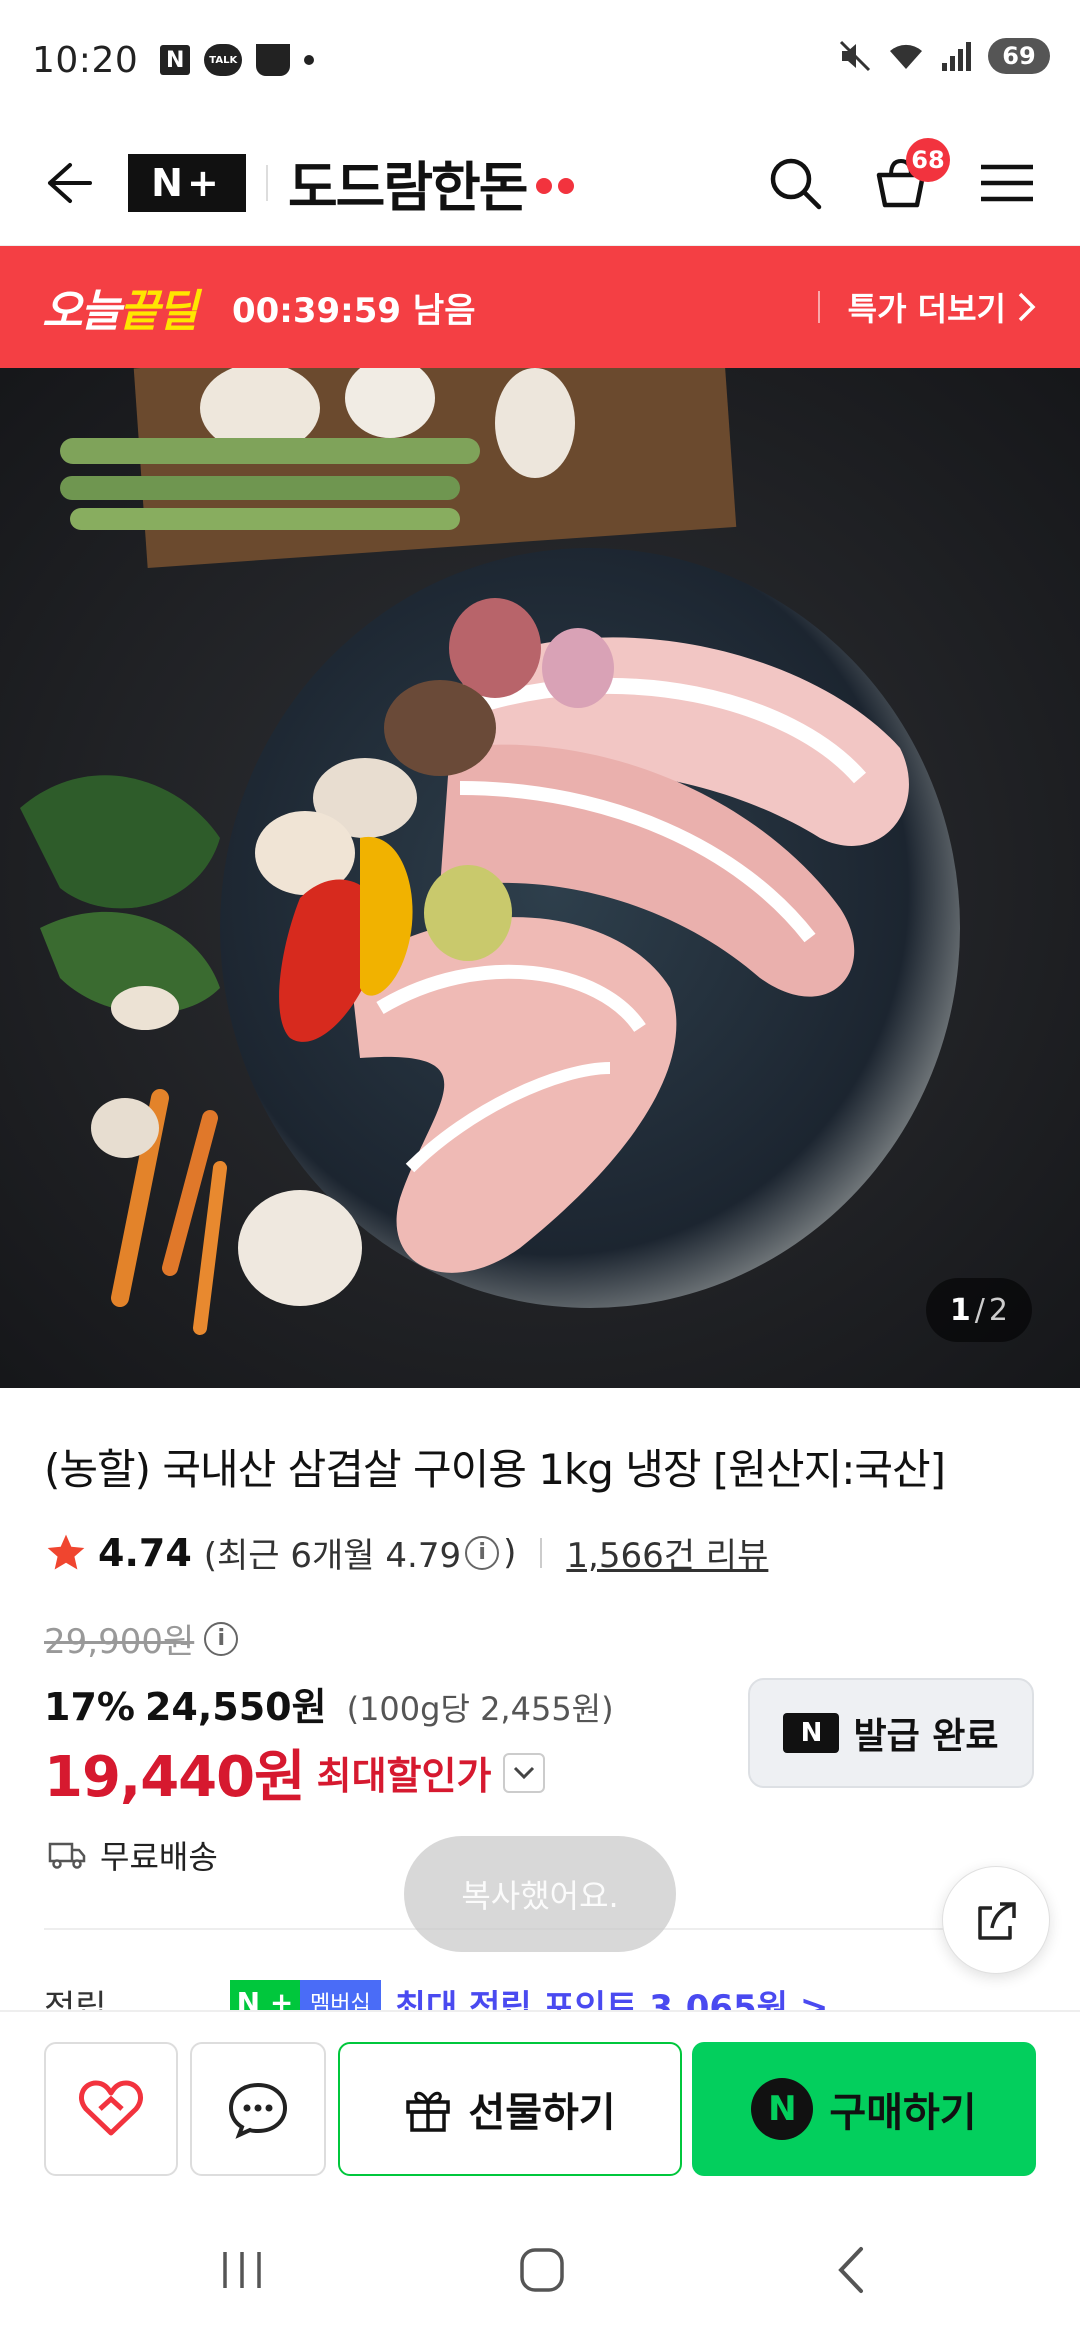 This screenshot has height=2340, width=1080. I want to click on home-icon, so click(542, 2270).